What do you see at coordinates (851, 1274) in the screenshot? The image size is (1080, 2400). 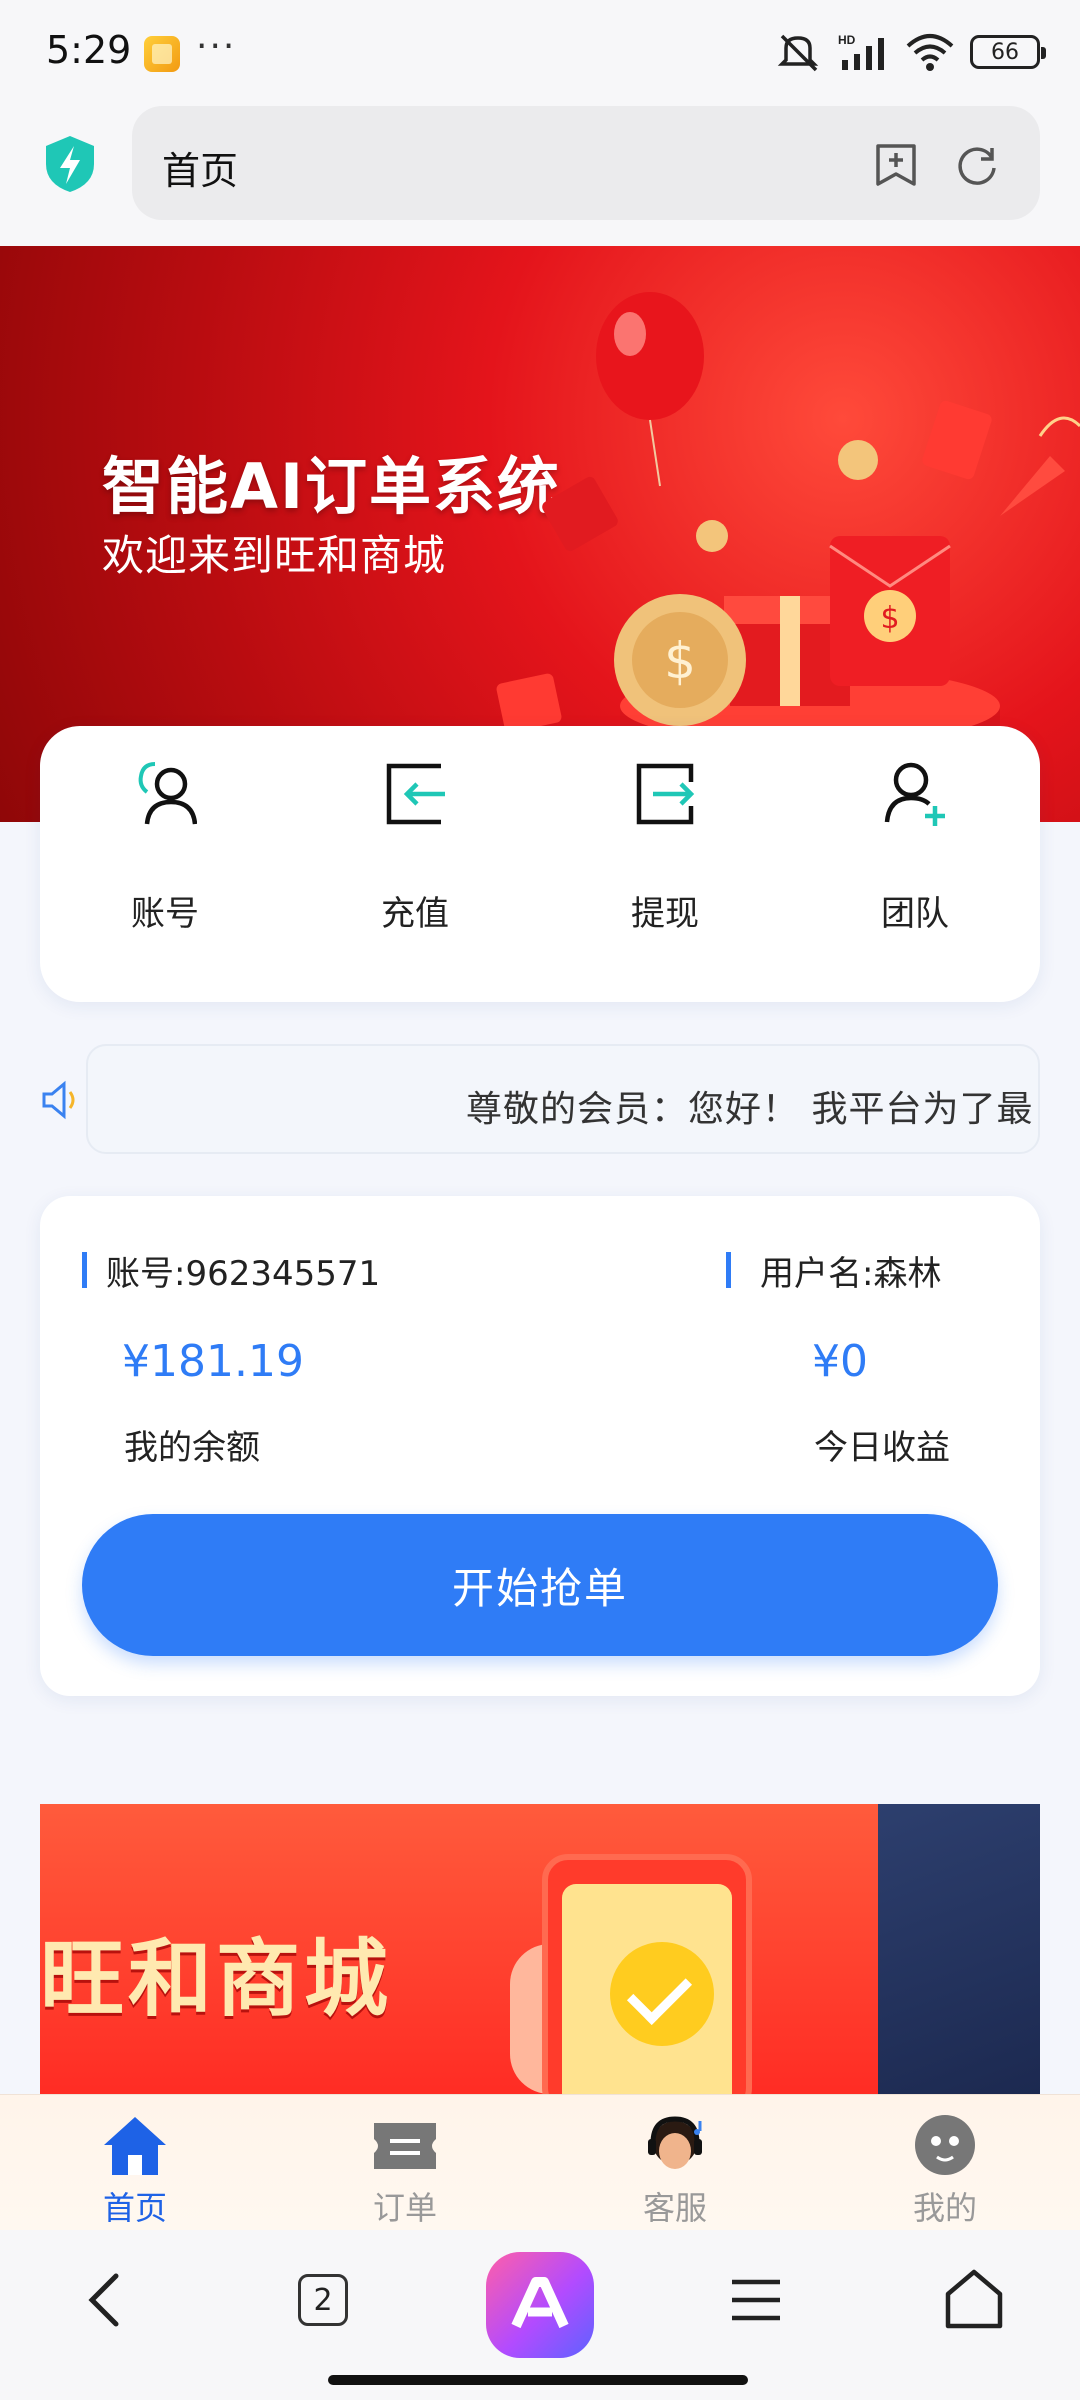 I see `username: 用户名:森林` at bounding box center [851, 1274].